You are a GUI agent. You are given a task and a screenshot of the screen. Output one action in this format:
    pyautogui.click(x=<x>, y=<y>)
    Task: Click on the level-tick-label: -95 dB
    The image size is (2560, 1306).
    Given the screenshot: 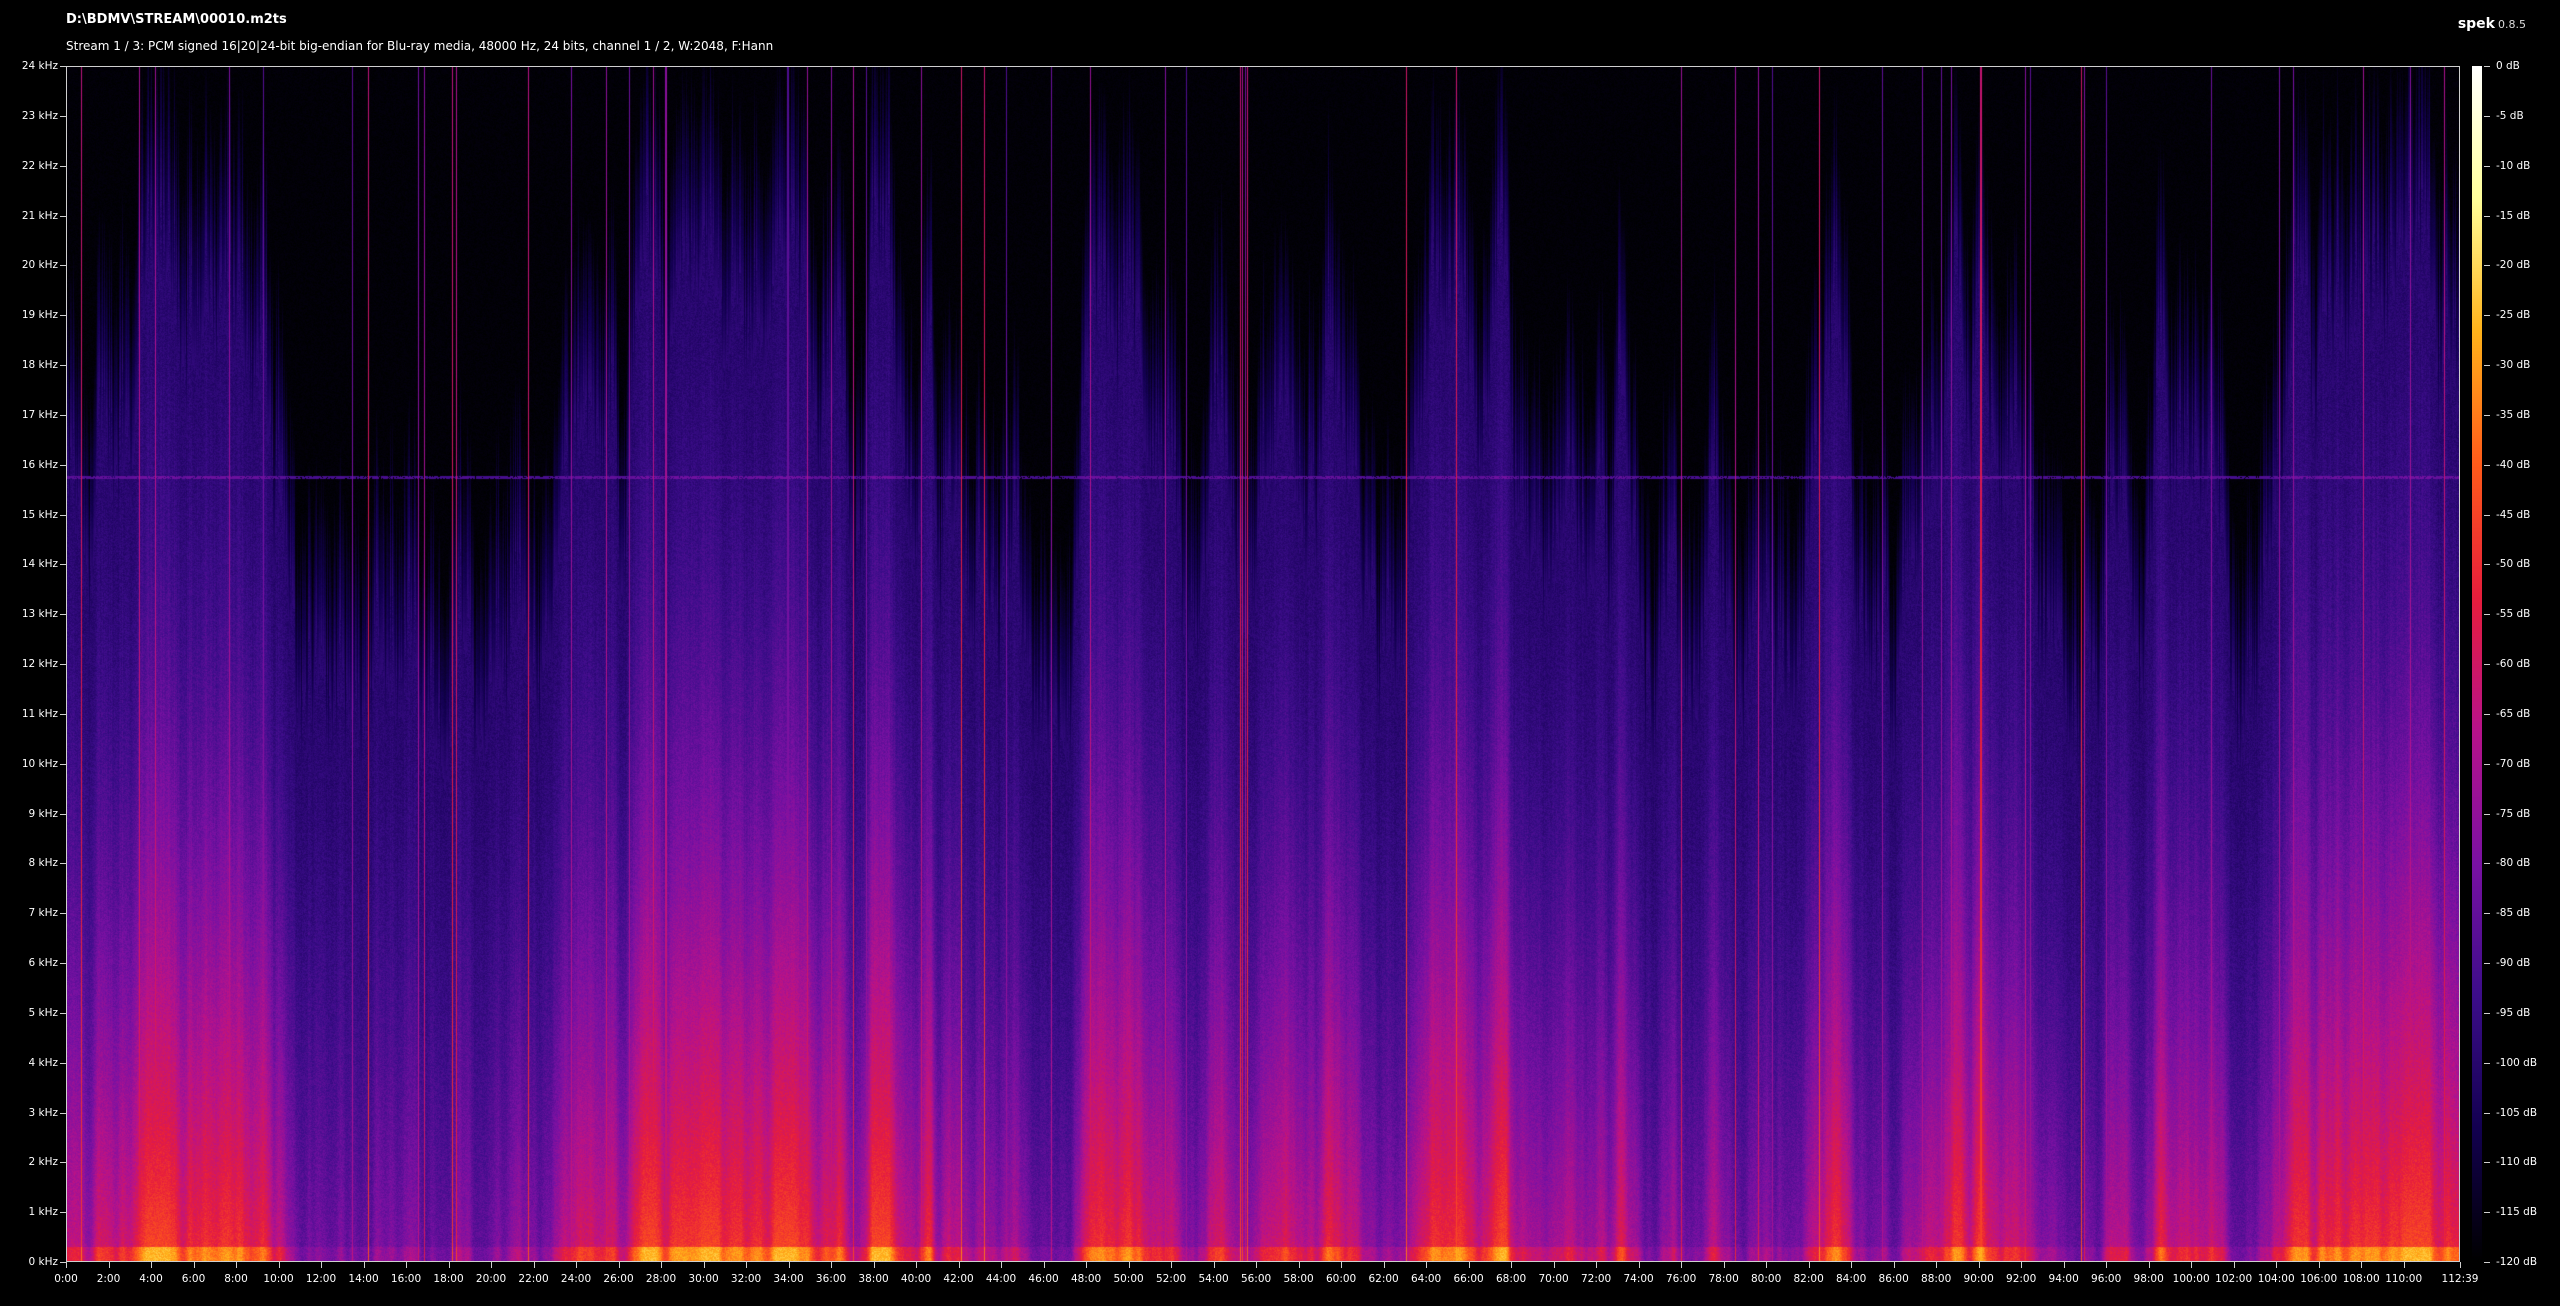 What is the action you would take?
    pyautogui.click(x=2513, y=1012)
    